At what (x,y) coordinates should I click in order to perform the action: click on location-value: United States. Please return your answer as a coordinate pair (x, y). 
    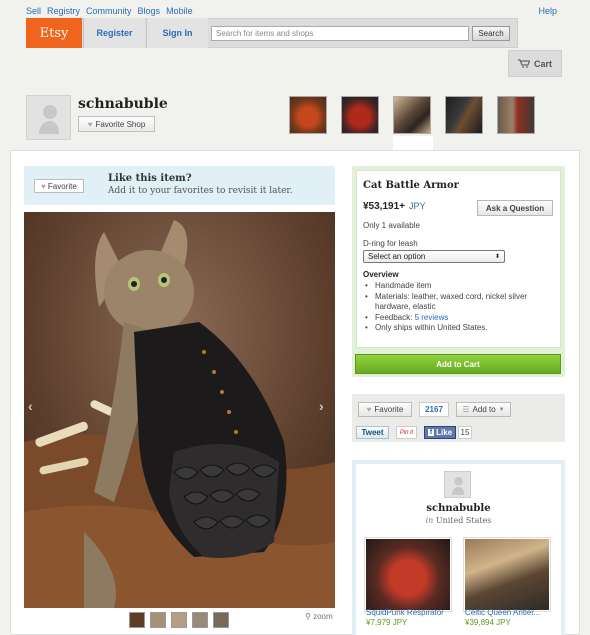
    Looking at the image, I should click on (463, 520).